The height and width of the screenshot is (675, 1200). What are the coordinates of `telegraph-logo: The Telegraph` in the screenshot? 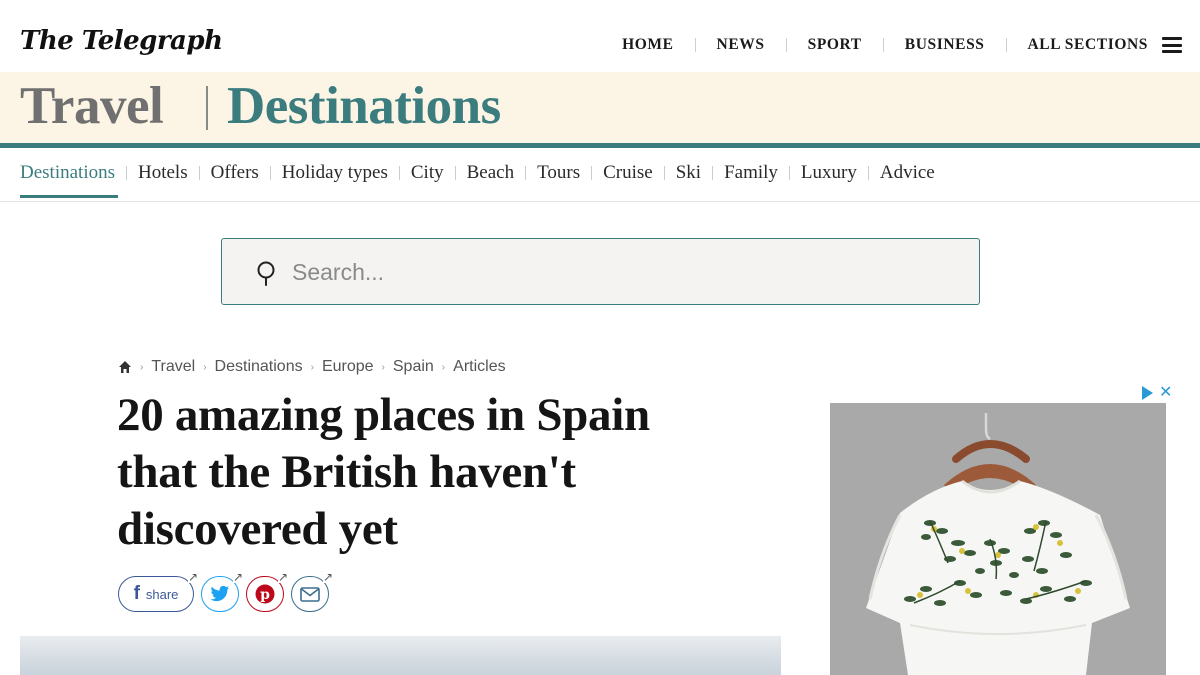 It's located at (121, 41).